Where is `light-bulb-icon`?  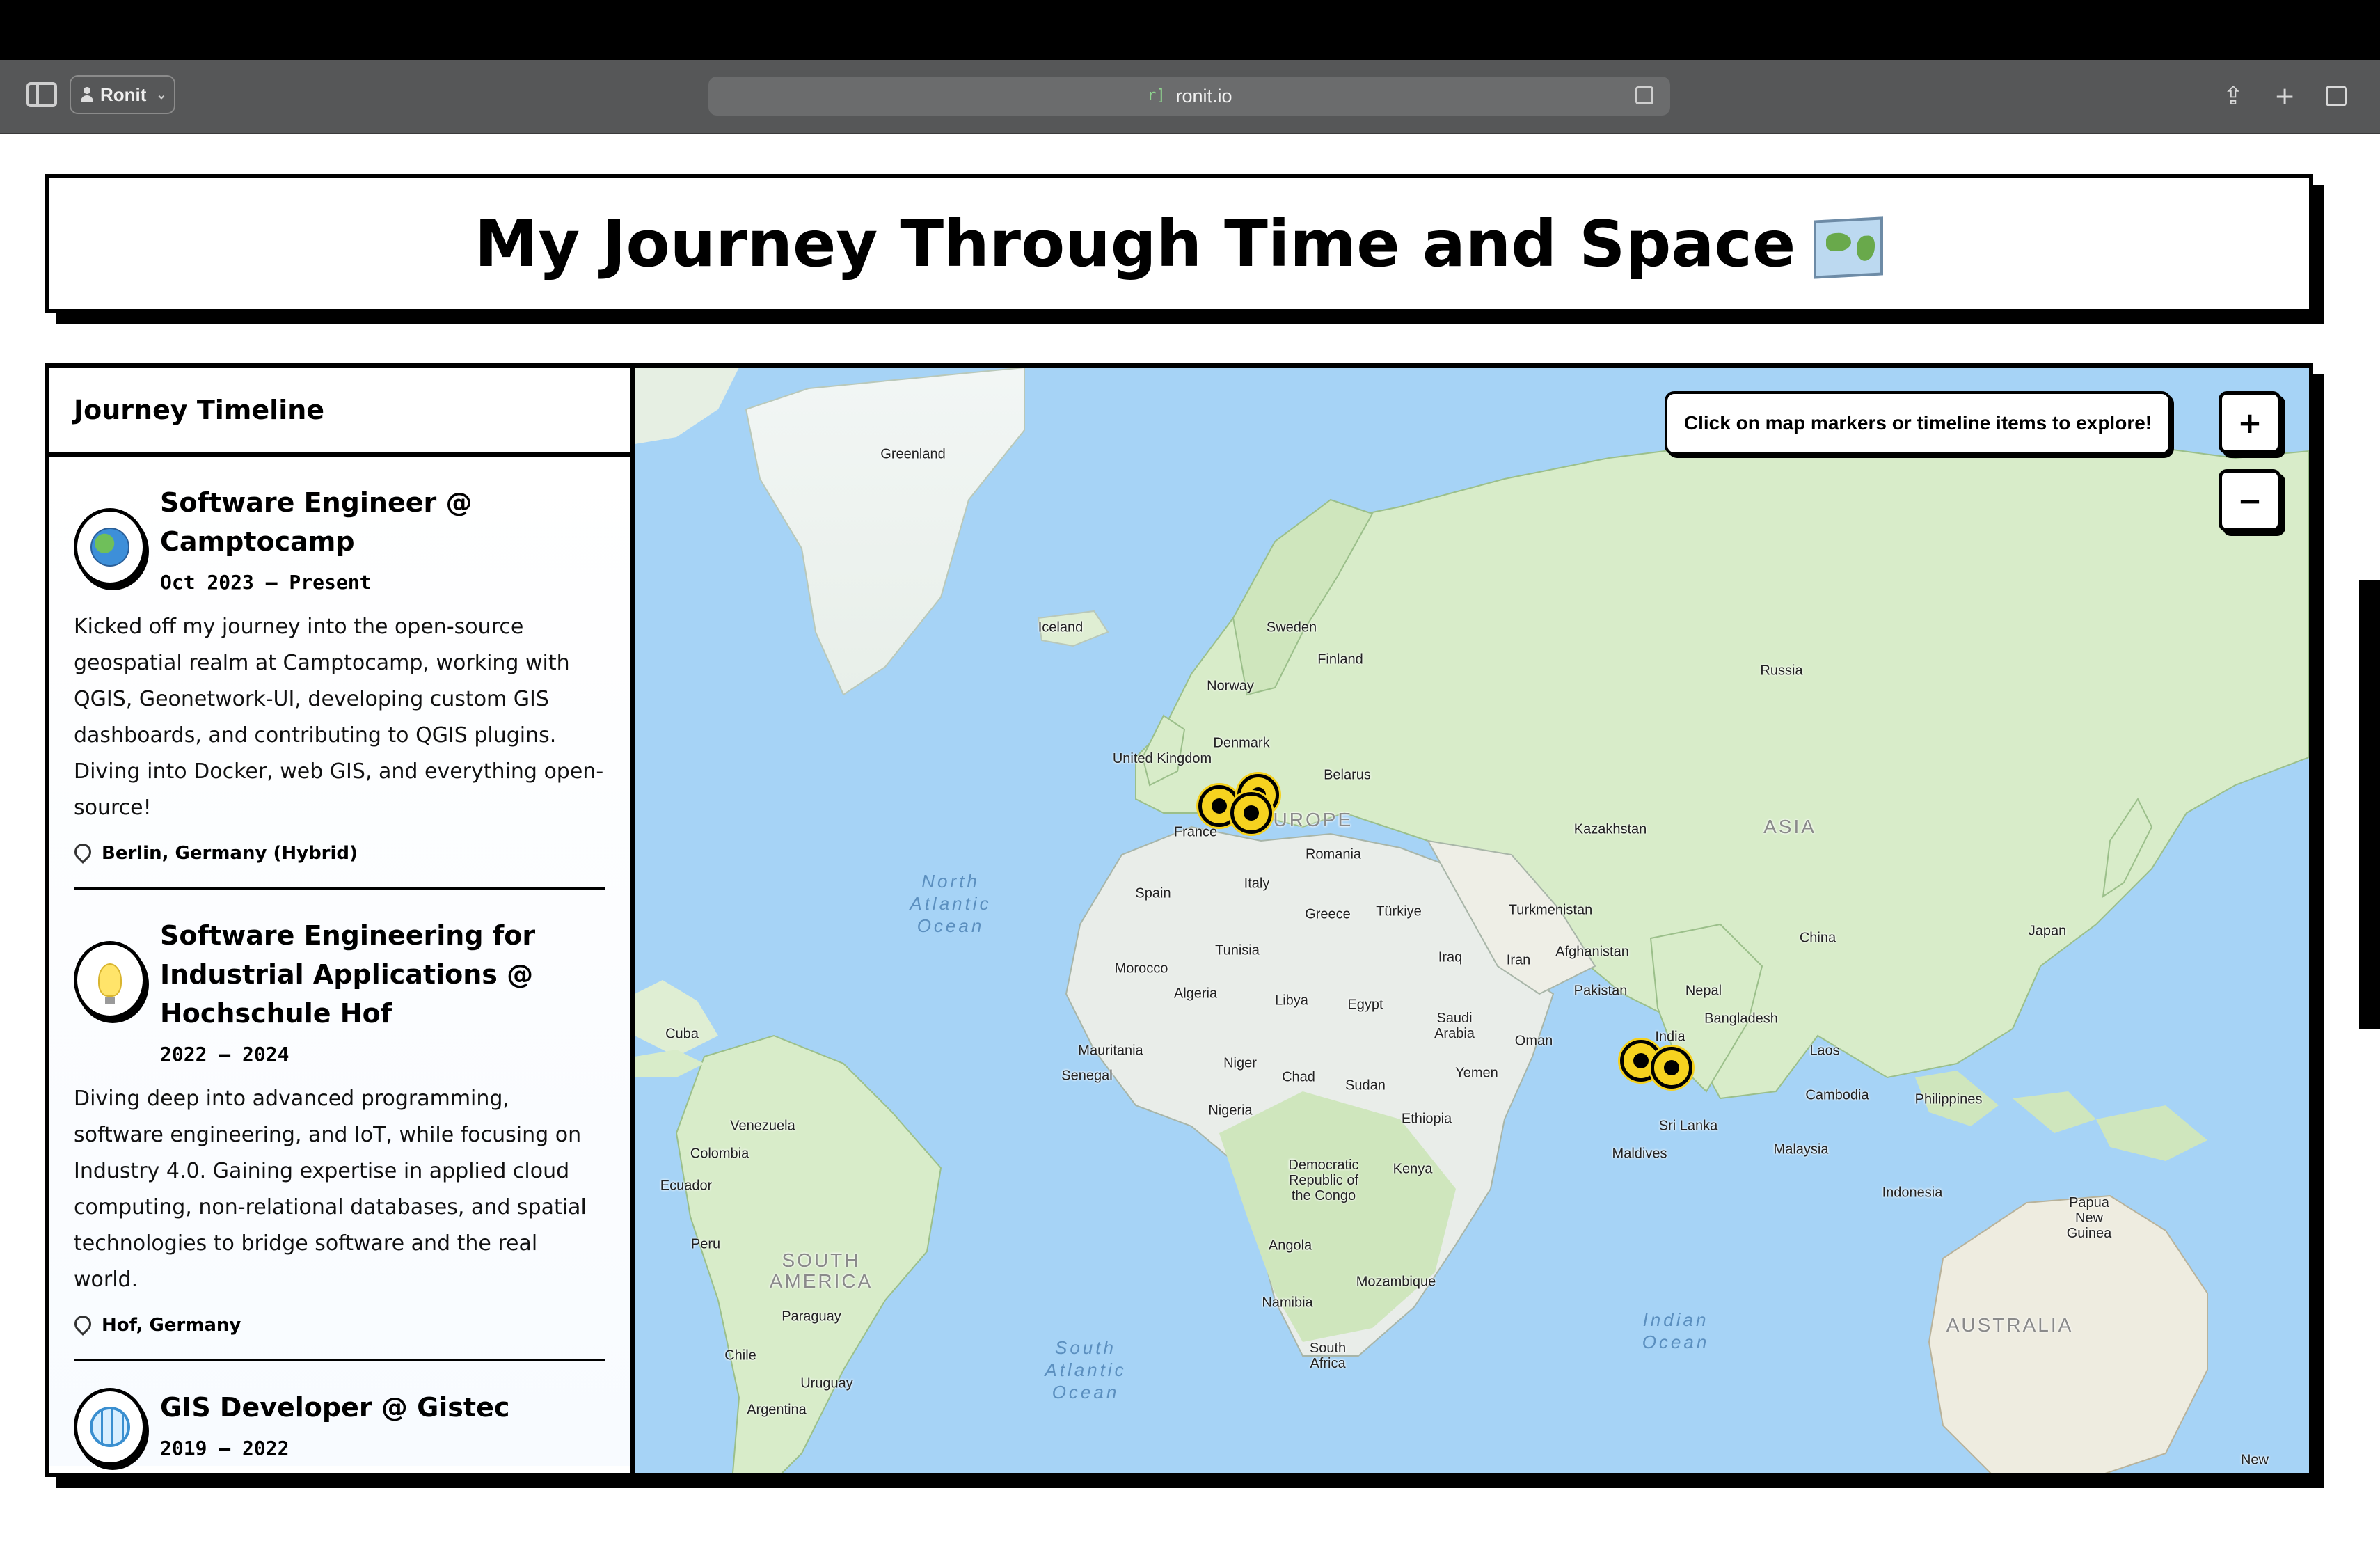
light-bulb-icon is located at coordinates (110, 983).